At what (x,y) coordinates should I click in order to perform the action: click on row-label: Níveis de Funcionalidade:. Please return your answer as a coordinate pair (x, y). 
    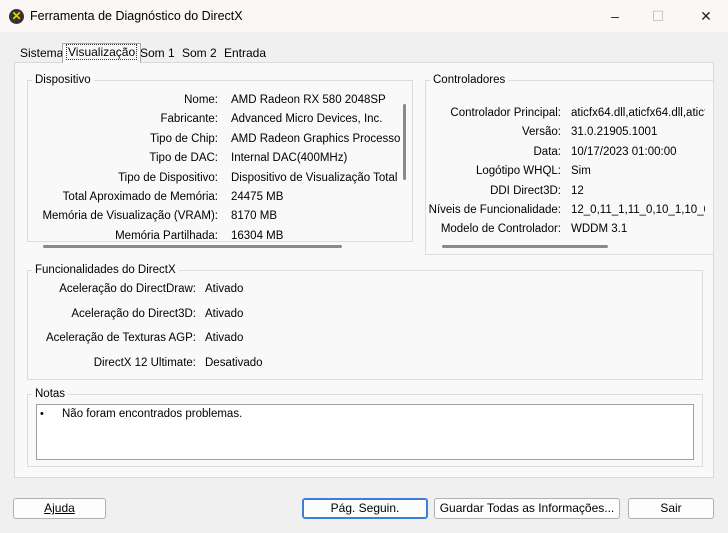
    Looking at the image, I should click on (494, 210).